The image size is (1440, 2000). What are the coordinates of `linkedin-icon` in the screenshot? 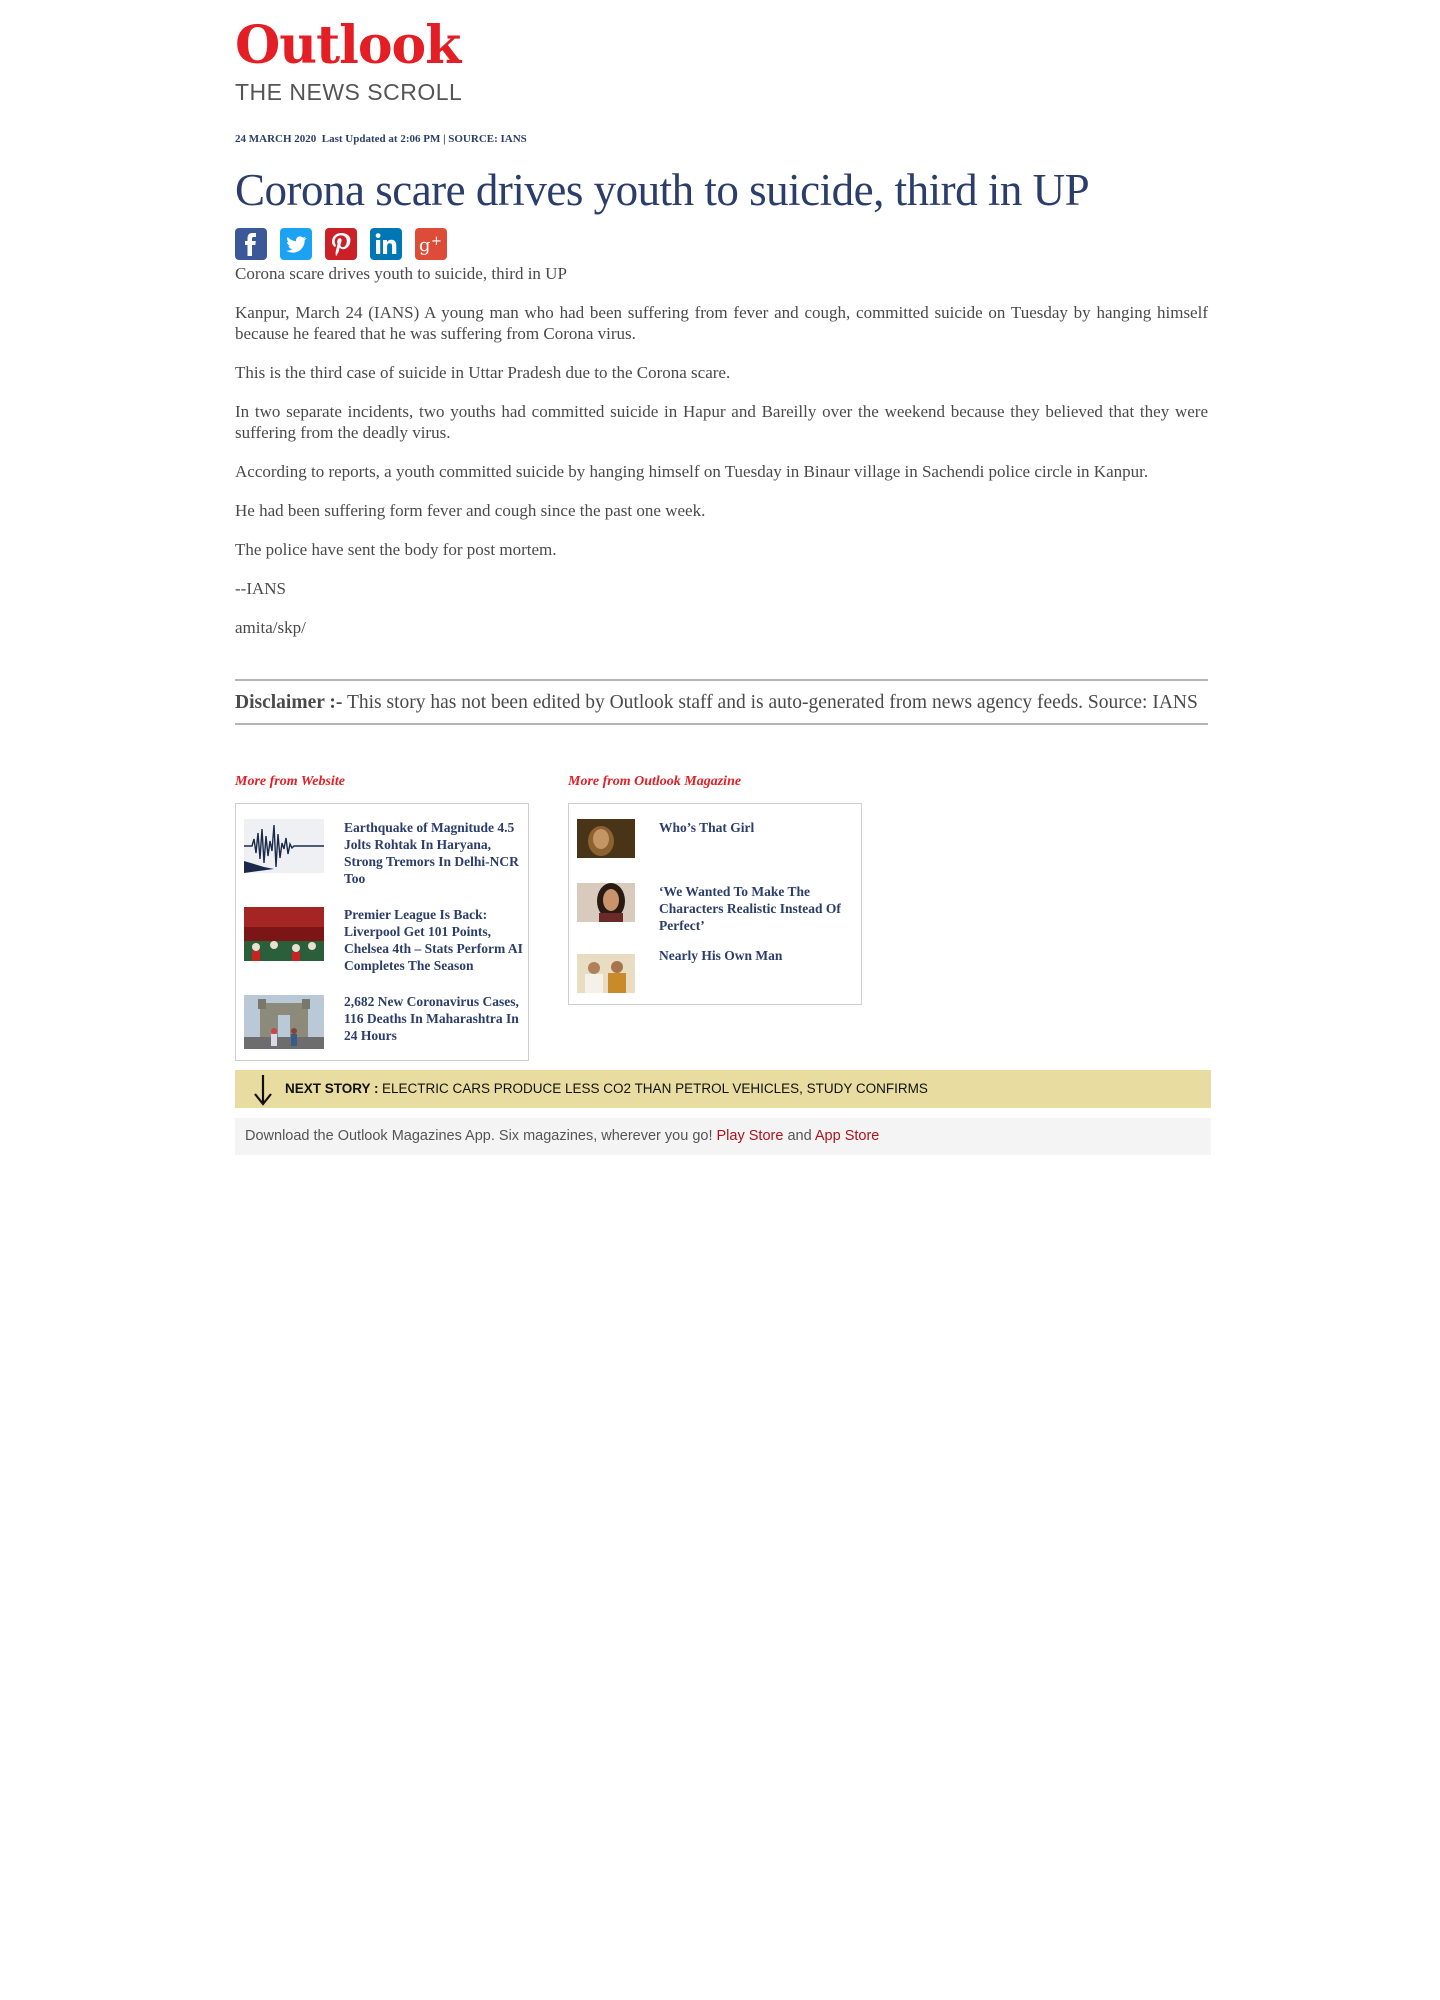 It's located at (386, 243).